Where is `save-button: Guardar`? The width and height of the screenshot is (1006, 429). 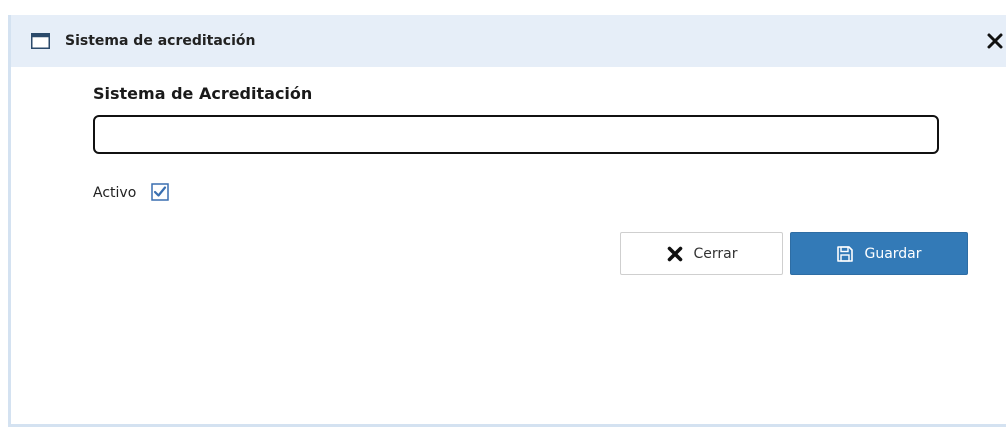
save-button: Guardar is located at coordinates (879, 253).